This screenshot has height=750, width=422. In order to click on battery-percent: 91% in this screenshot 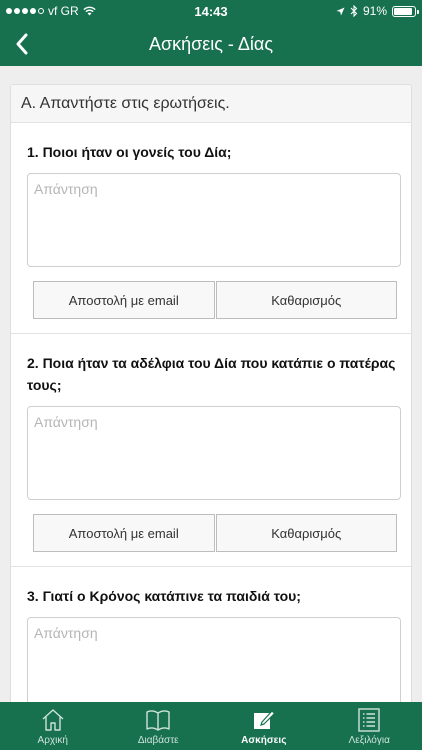, I will do `click(374, 11)`.